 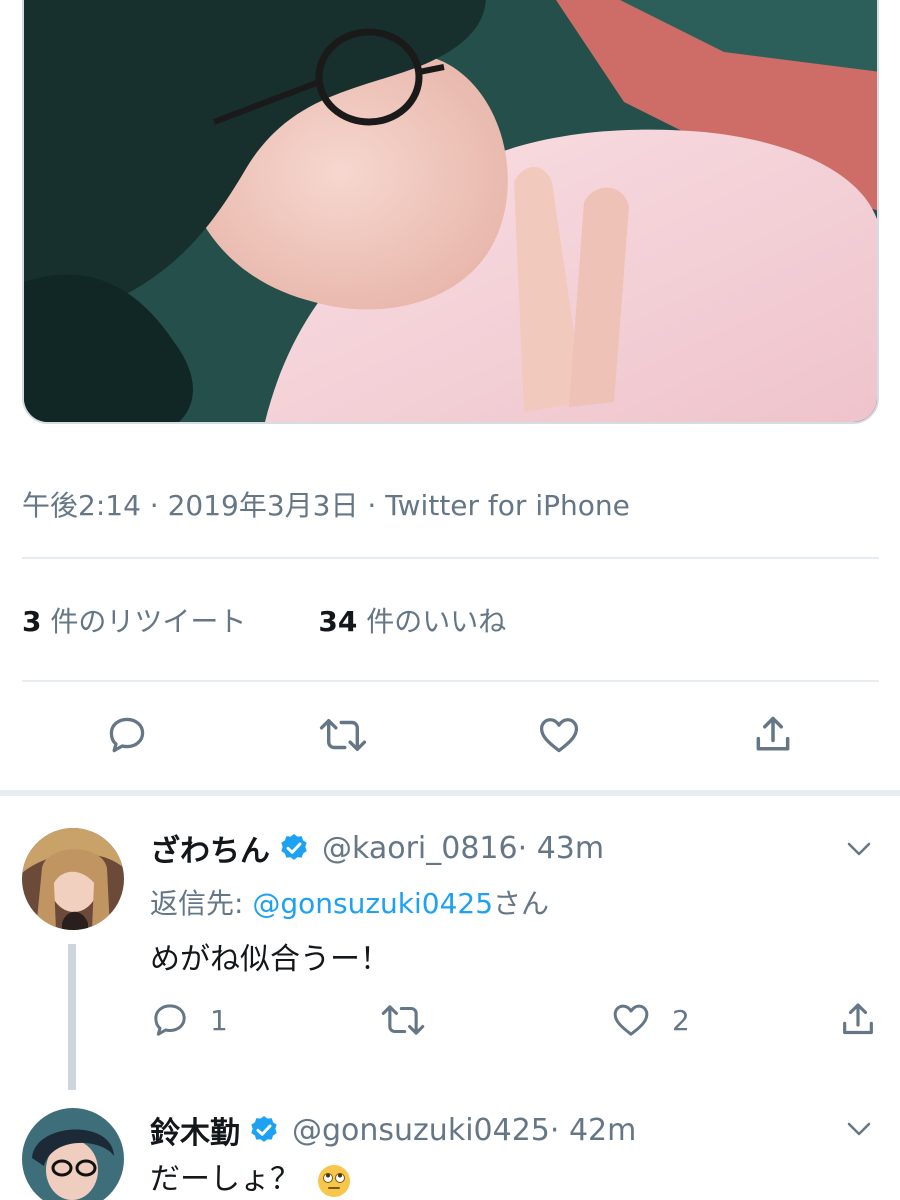 I want to click on reply-time: 42m, so click(x=593, y=1130).